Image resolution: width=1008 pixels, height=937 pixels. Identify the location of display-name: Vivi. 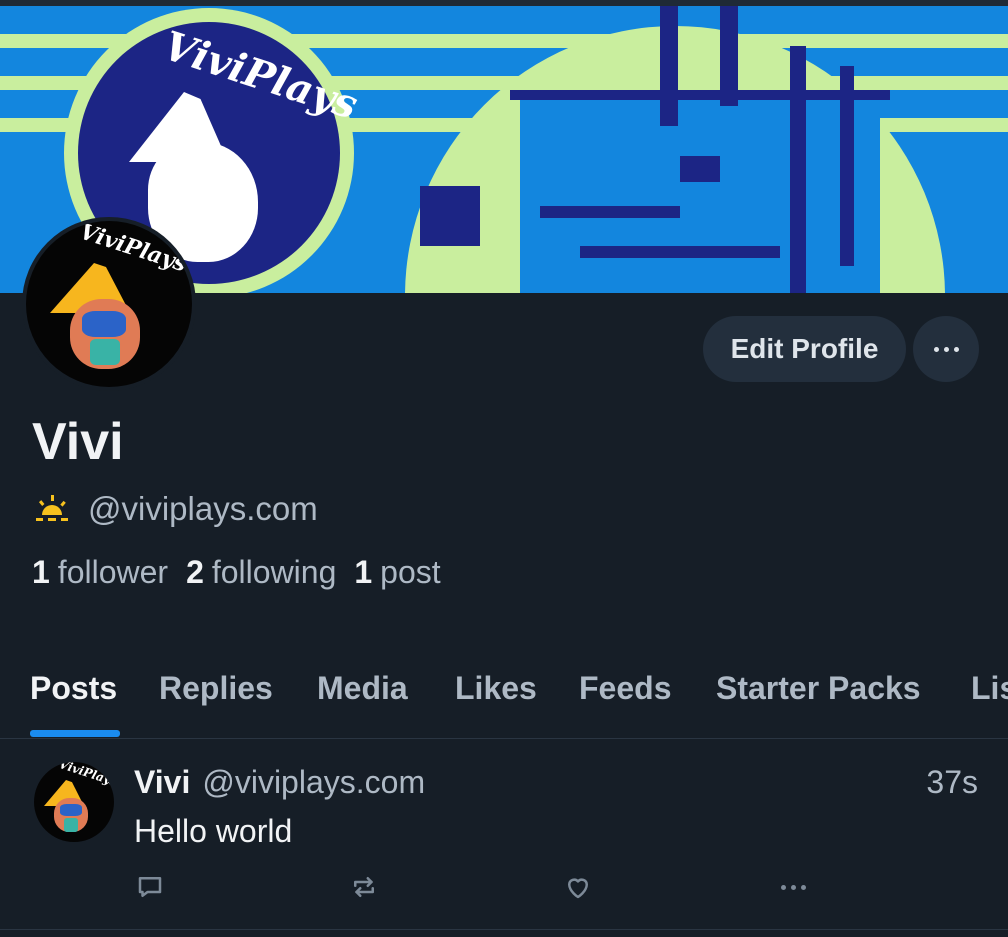
(78, 442).